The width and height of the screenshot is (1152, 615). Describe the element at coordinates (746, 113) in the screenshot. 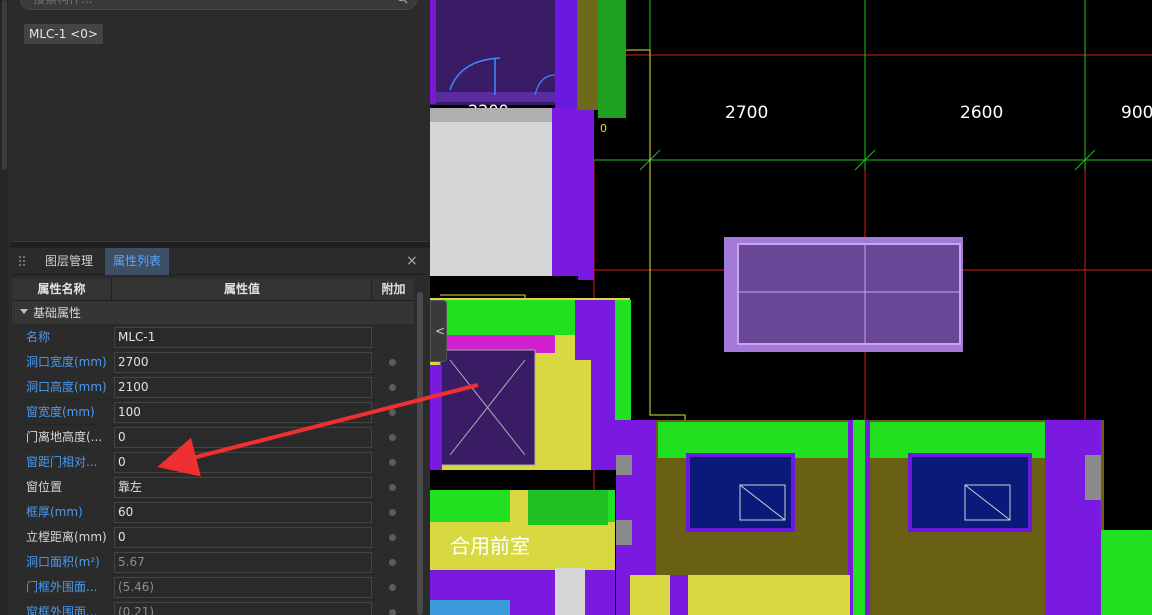

I see `dimension-2700: 2700` at that location.